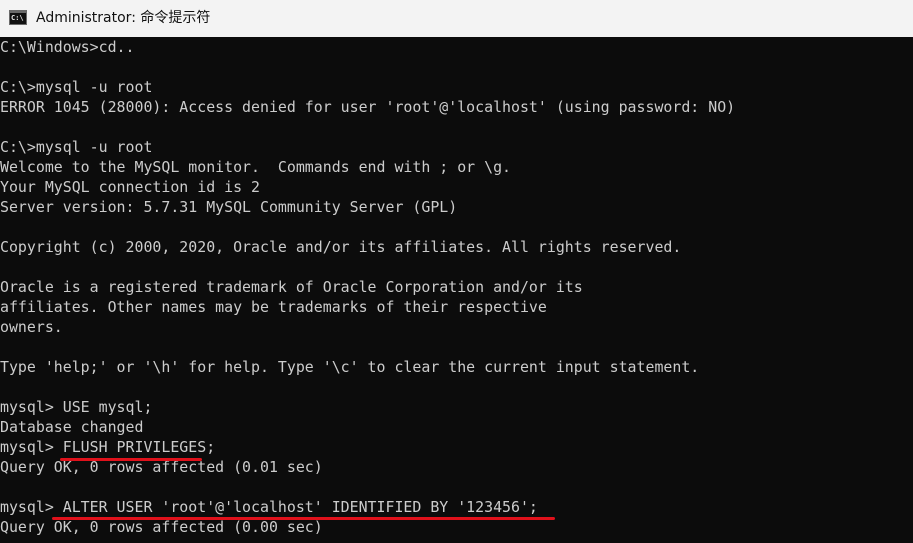 Image resolution: width=913 pixels, height=543 pixels. I want to click on underline-annotation-flush, so click(131, 459).